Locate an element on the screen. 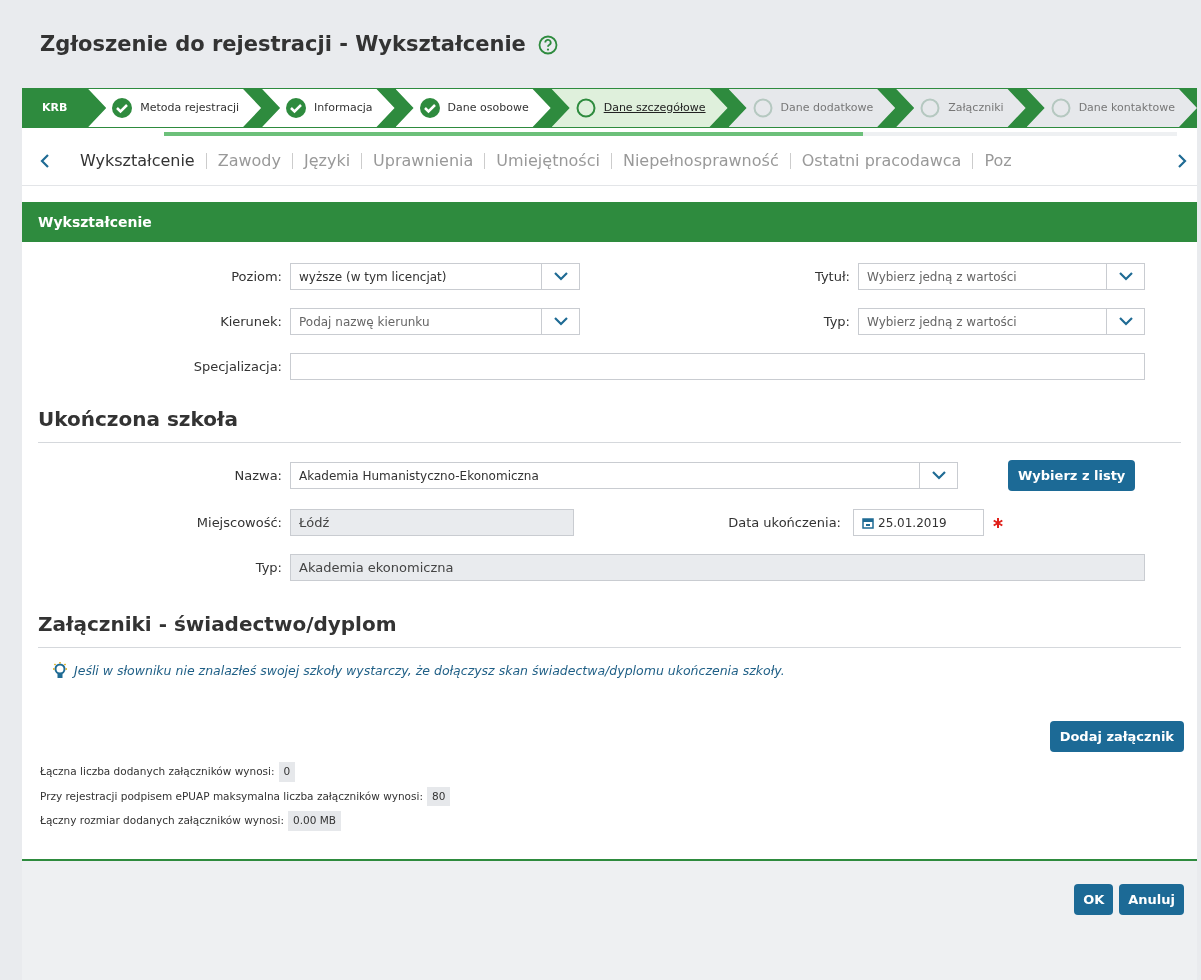 This screenshot has width=1201, height=980. stat-label: Łączny rozmiar dodanych załączników wynosi: is located at coordinates (162, 821).